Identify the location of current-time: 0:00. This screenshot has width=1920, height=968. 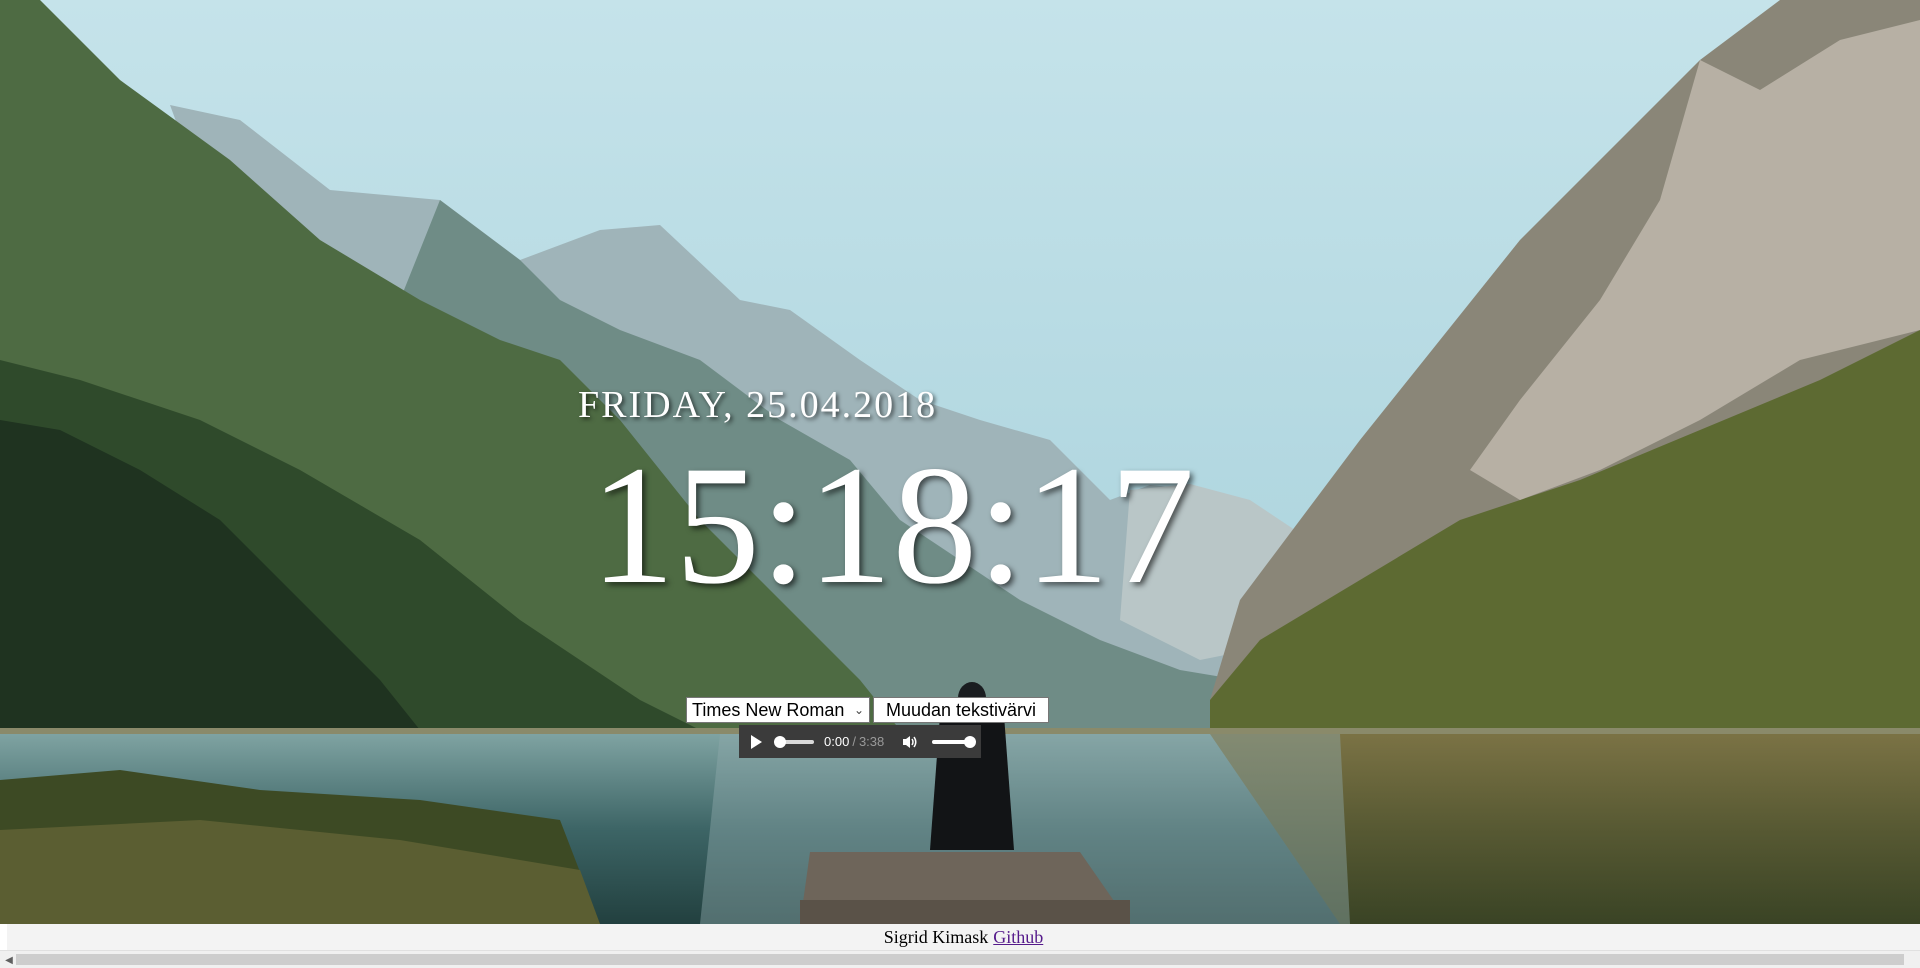
(837, 741).